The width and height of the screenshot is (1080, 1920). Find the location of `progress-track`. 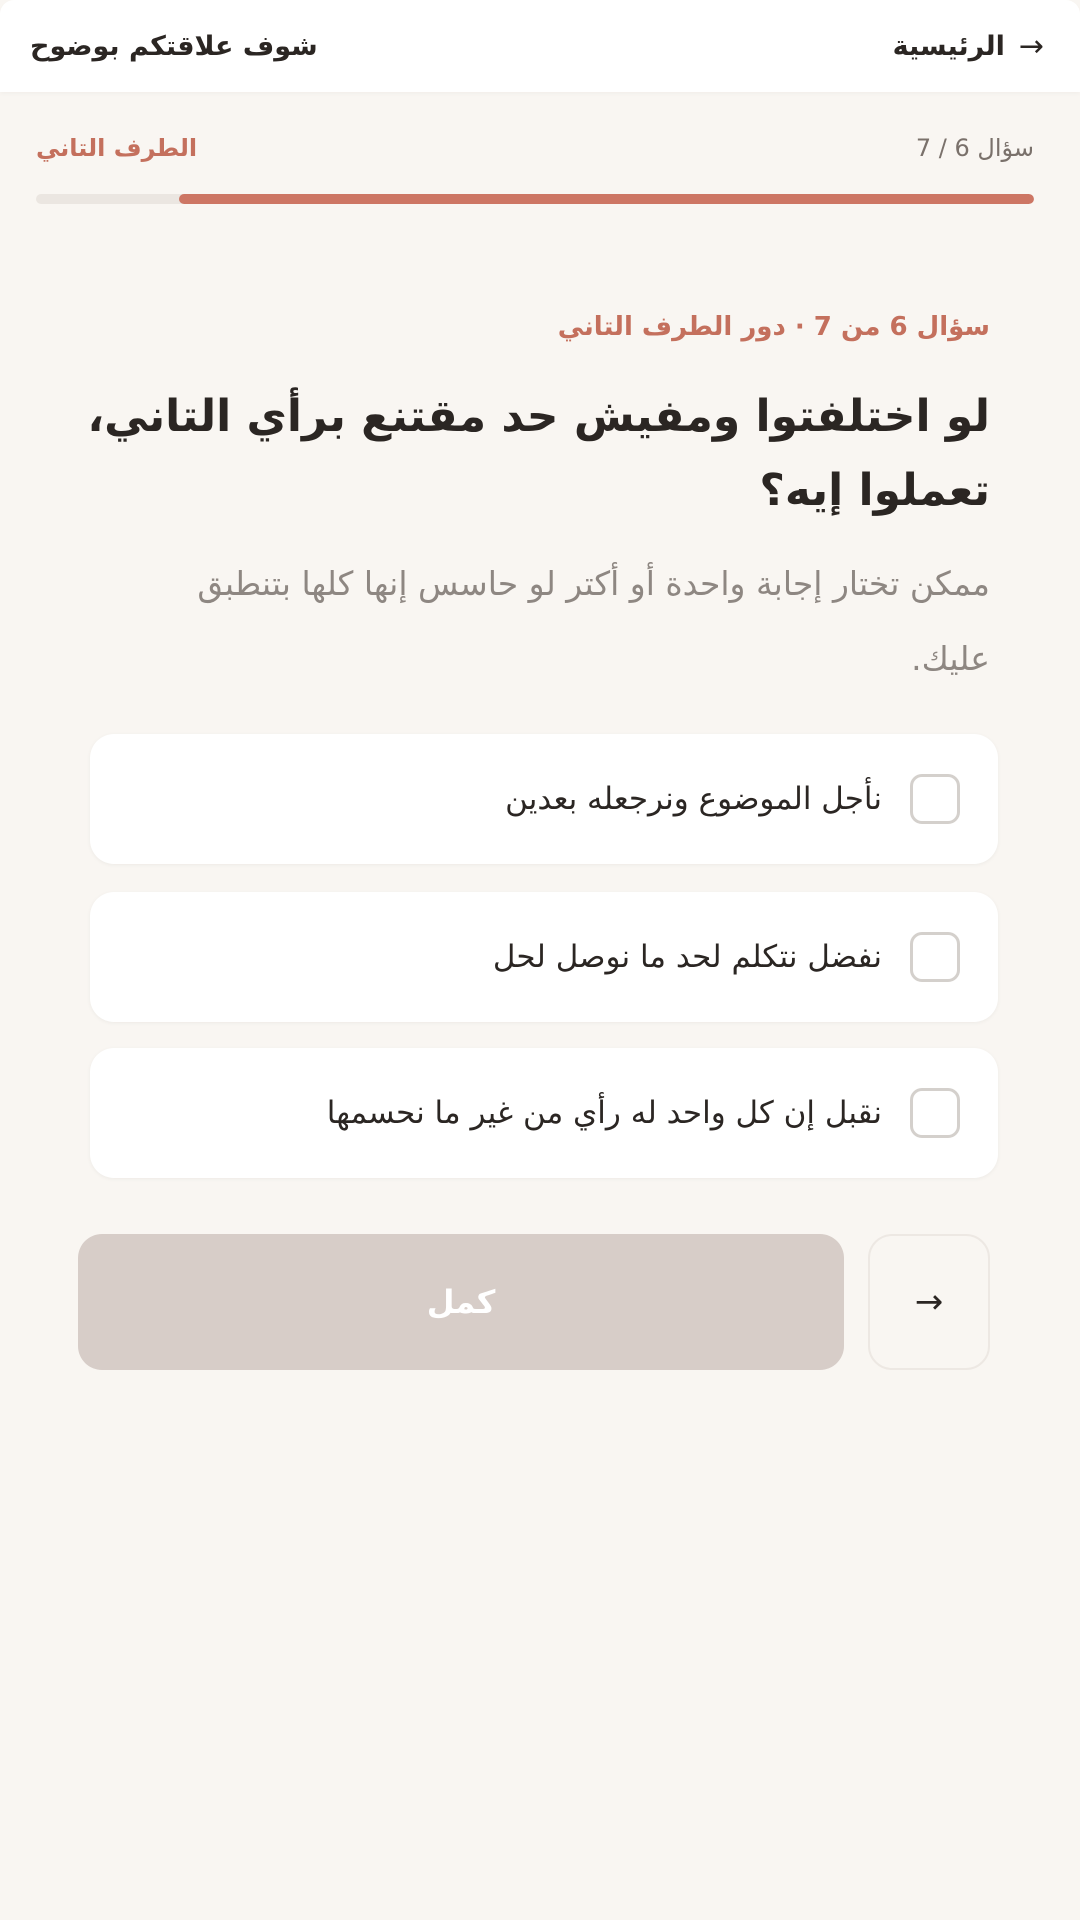

progress-track is located at coordinates (535, 199).